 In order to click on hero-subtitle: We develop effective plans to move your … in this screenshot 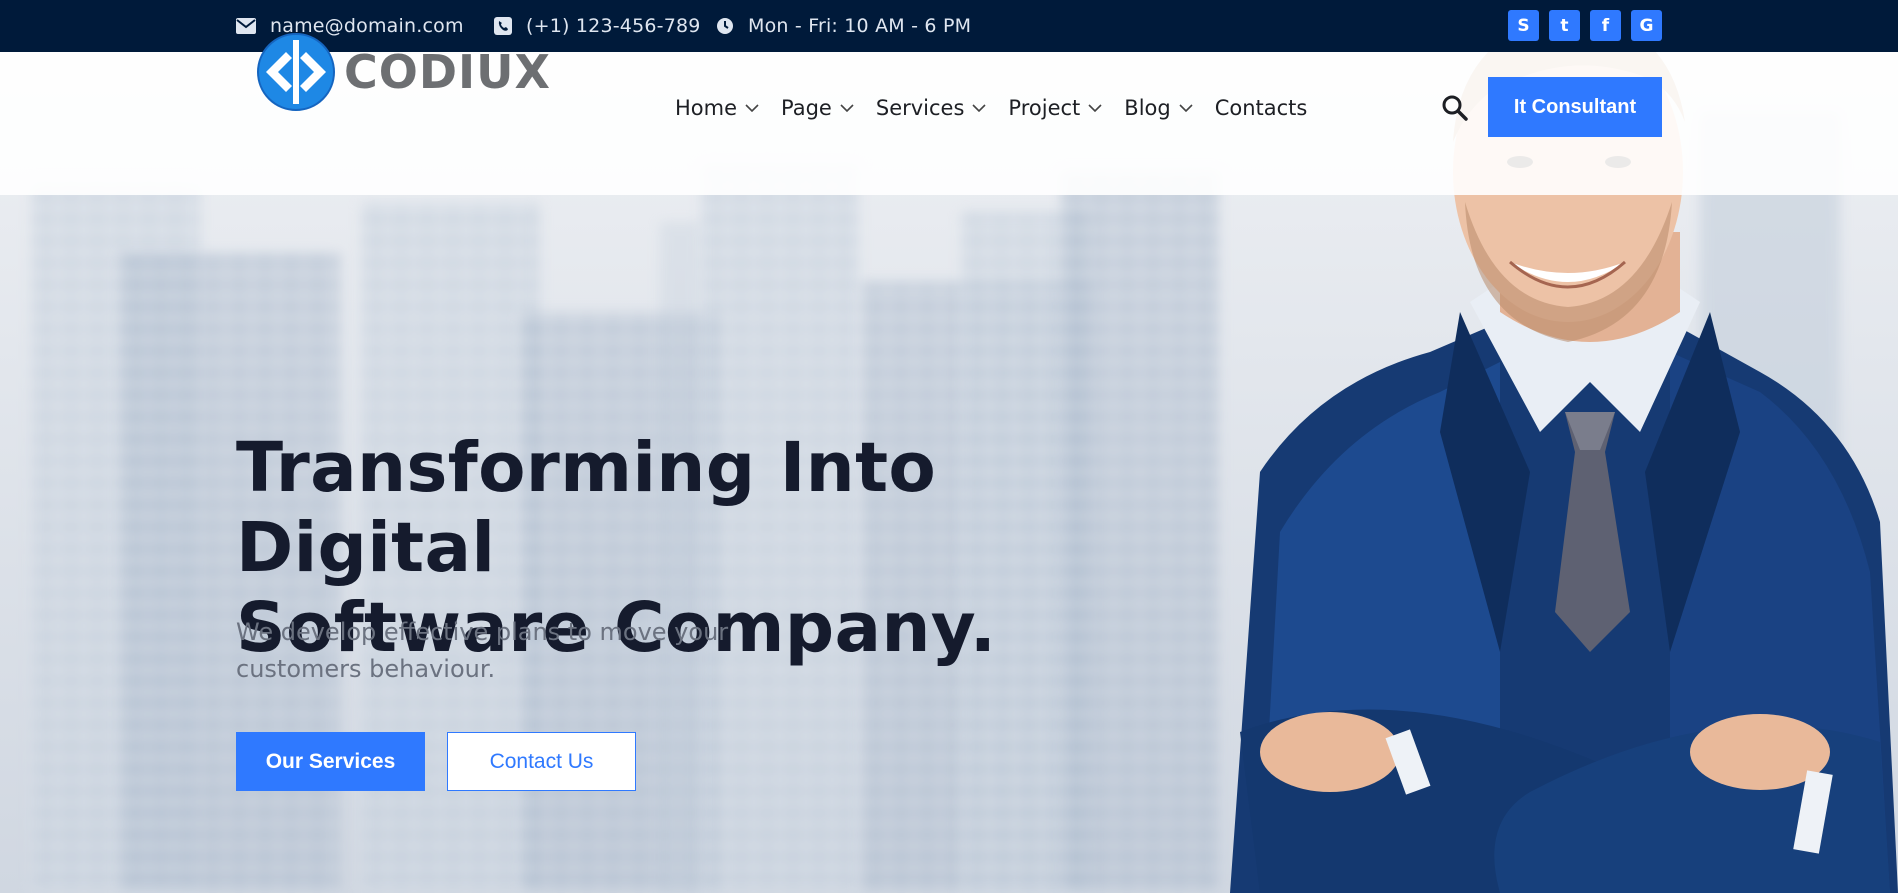, I will do `click(516, 651)`.